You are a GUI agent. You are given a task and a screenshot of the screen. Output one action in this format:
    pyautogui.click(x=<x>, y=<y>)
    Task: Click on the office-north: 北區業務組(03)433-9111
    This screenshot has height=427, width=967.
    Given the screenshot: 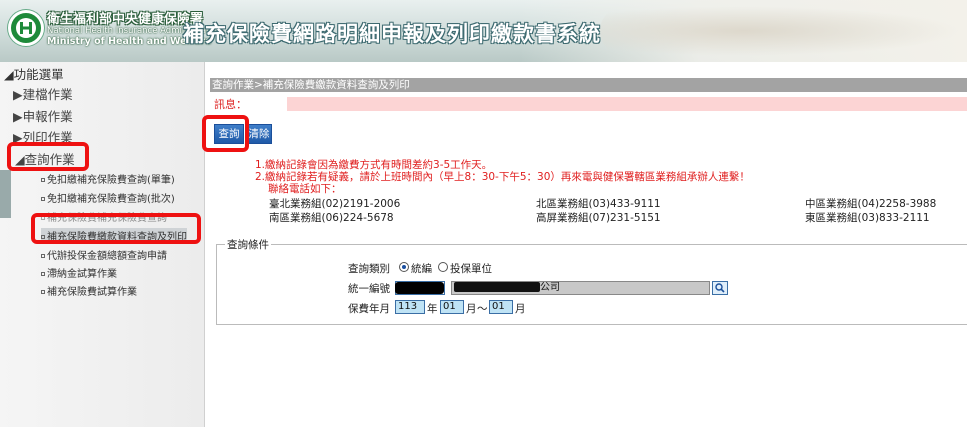 What is the action you would take?
    pyautogui.click(x=598, y=204)
    